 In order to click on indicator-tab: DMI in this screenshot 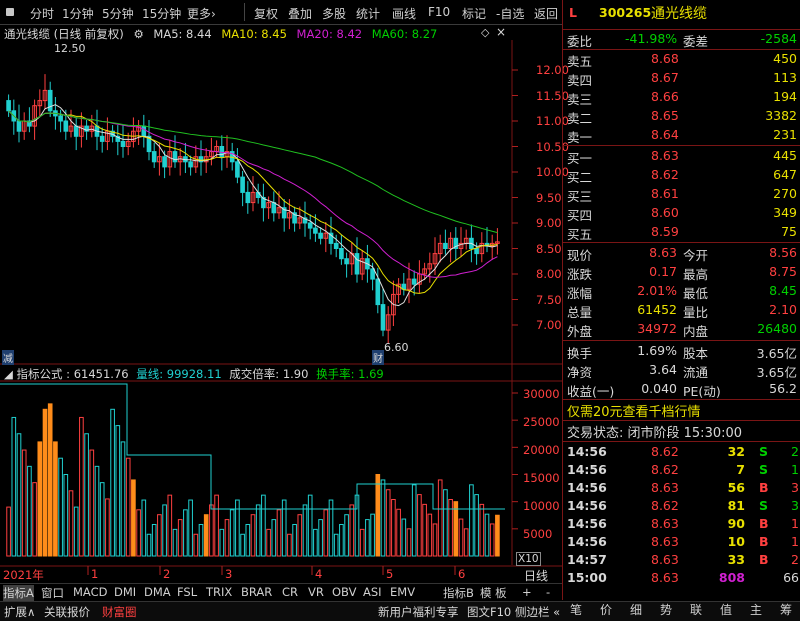, I will do `click(125, 592)`.